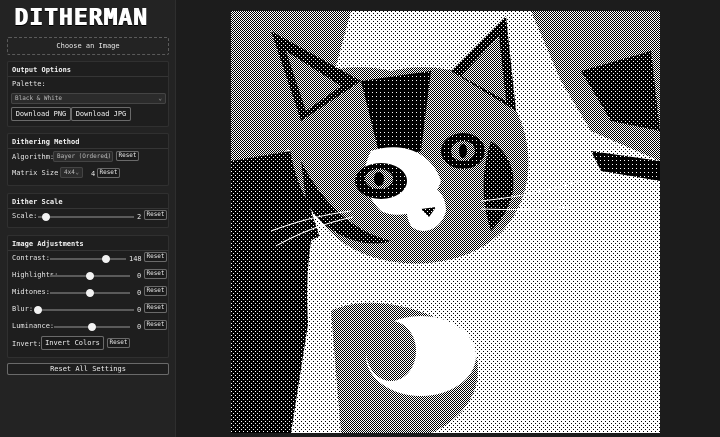 The image size is (720, 437). Describe the element at coordinates (88, 369) in the screenshot. I see `reset-all-settings-button: Reset All Settings` at that location.